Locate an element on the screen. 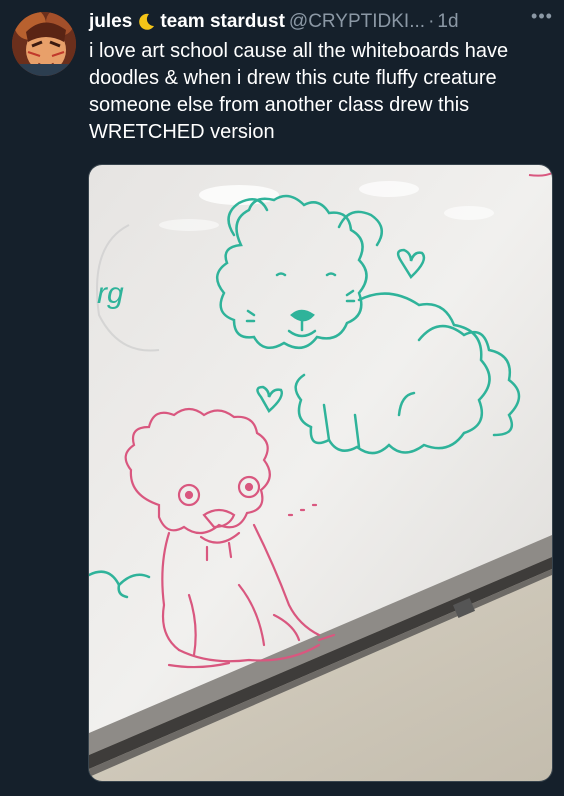 This screenshot has height=796, width=564. crescent-moon-icon is located at coordinates (146, 22).